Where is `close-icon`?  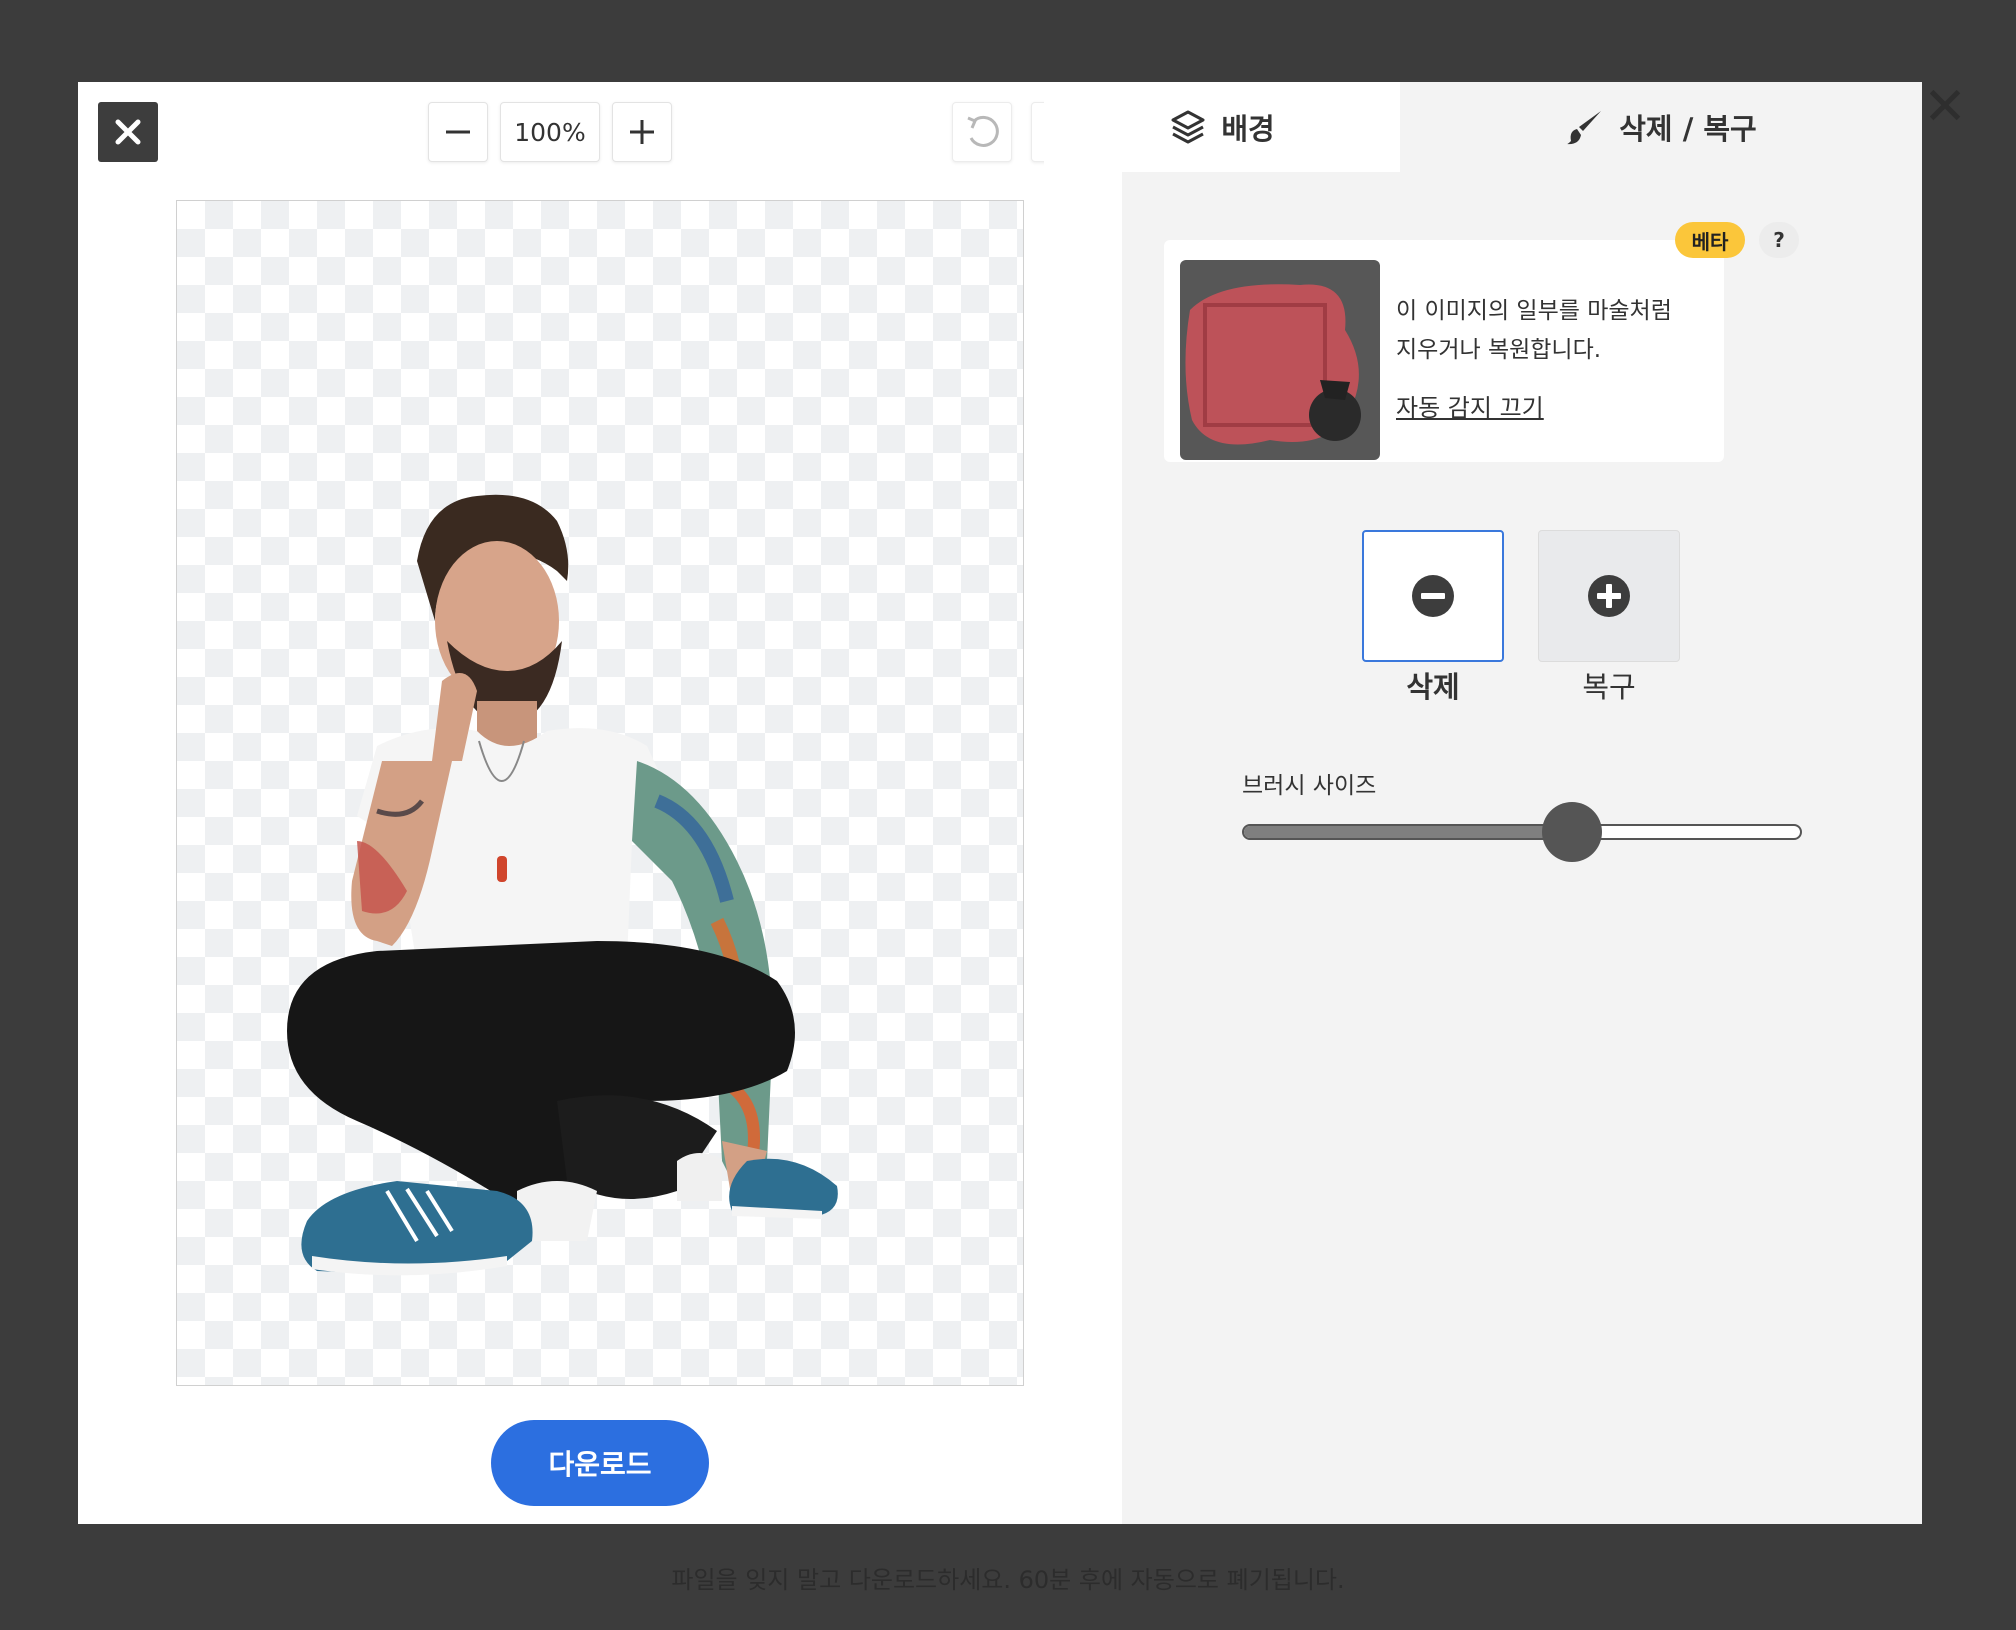
close-icon is located at coordinates (128, 132).